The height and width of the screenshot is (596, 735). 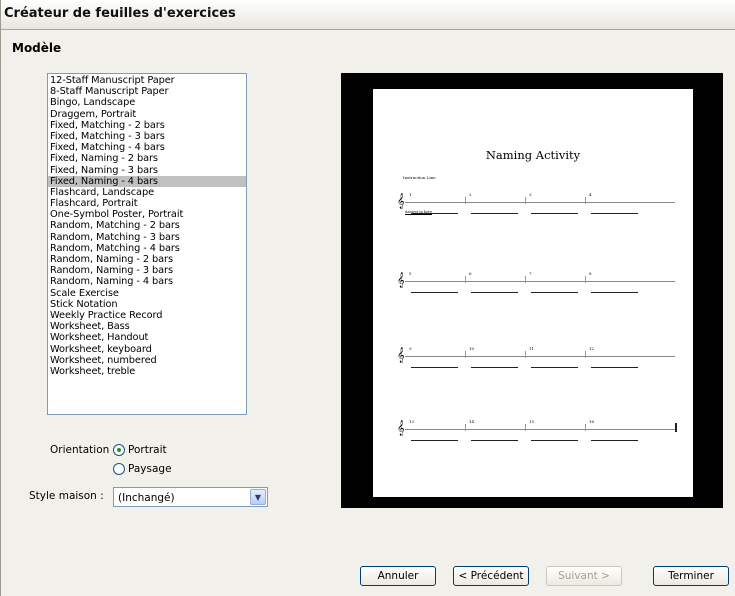 What do you see at coordinates (410, 194) in the screenshot?
I see `measure-number: 1` at bounding box center [410, 194].